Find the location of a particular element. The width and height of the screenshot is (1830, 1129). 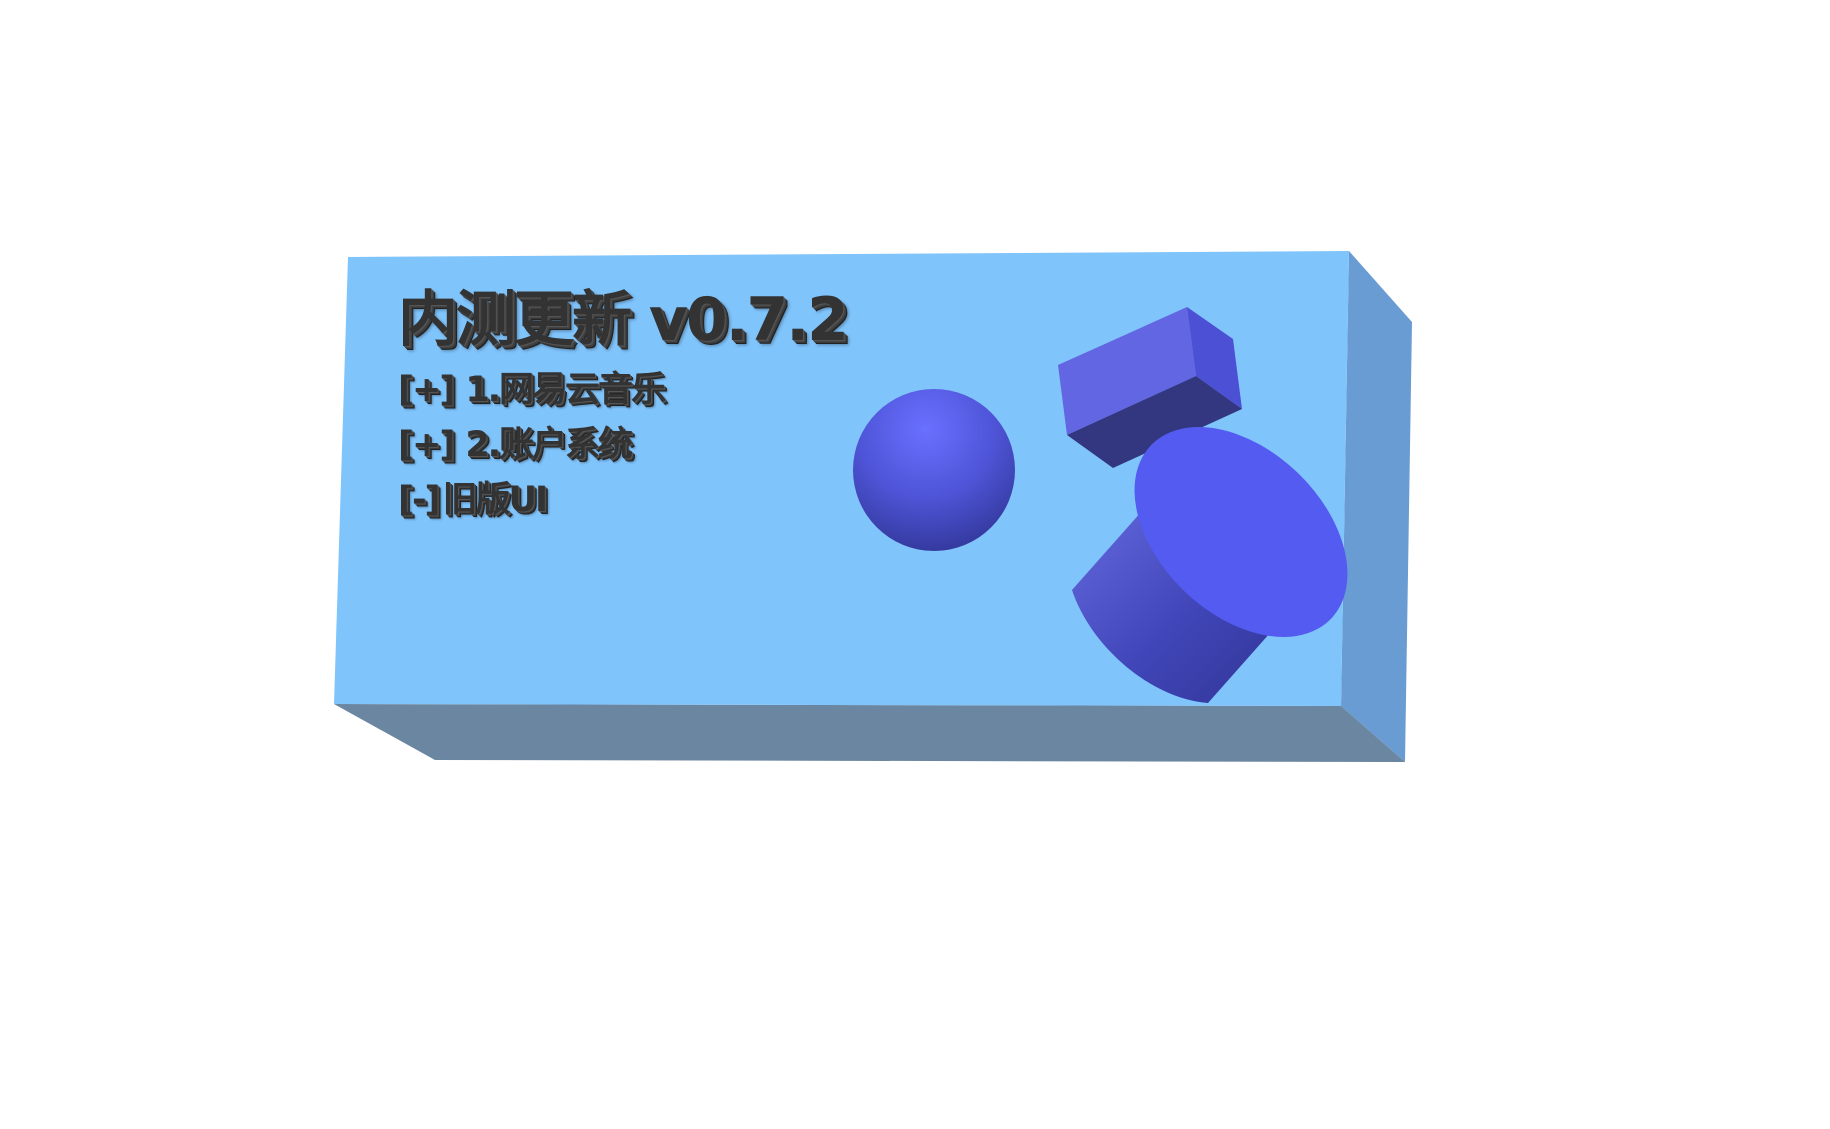

sphere-shape is located at coordinates (934, 470).